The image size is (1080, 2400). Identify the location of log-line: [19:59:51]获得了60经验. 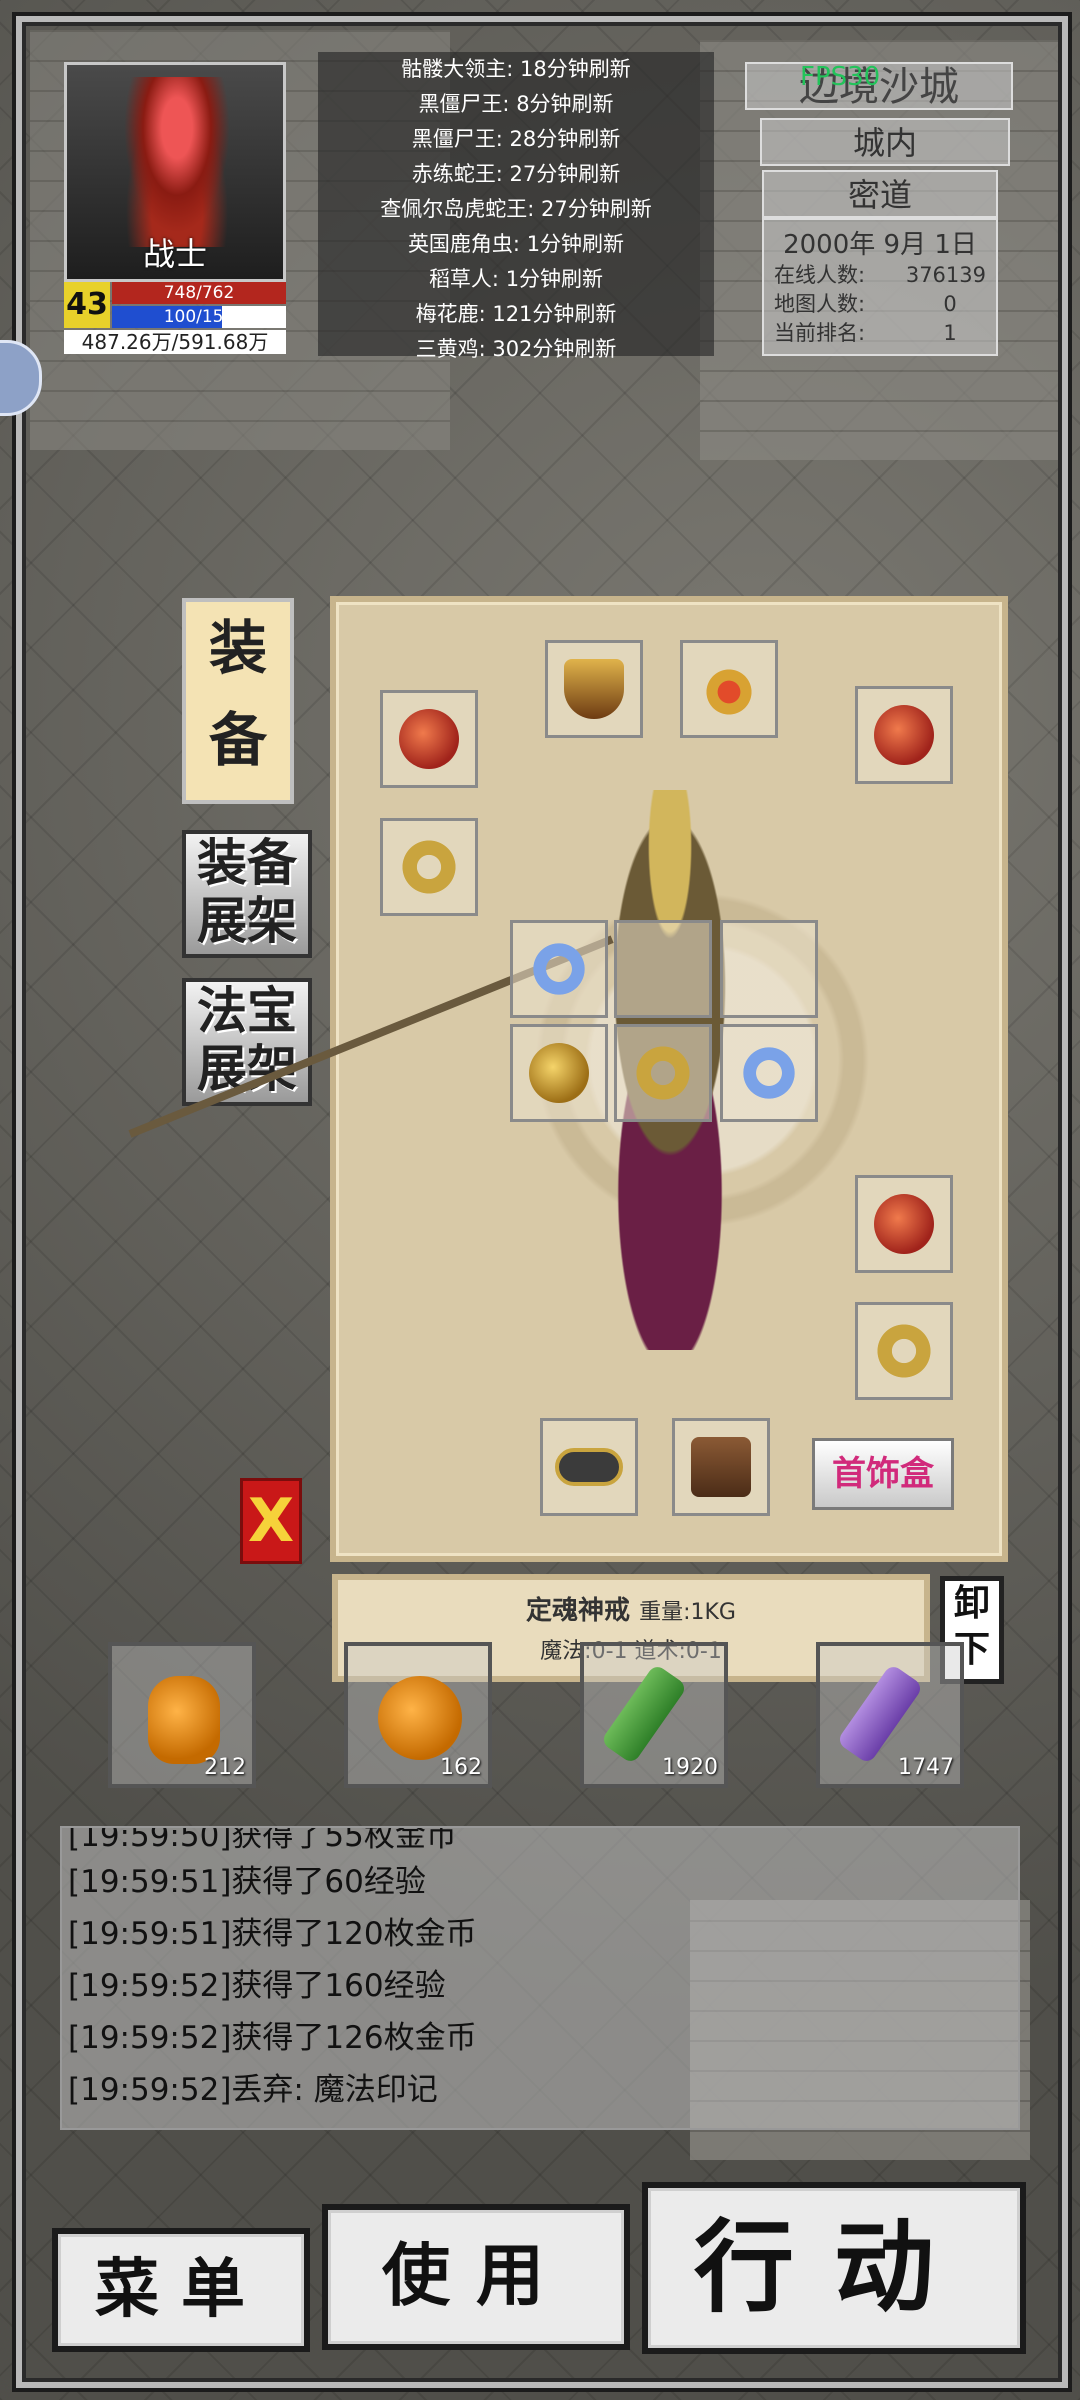
(247, 1882).